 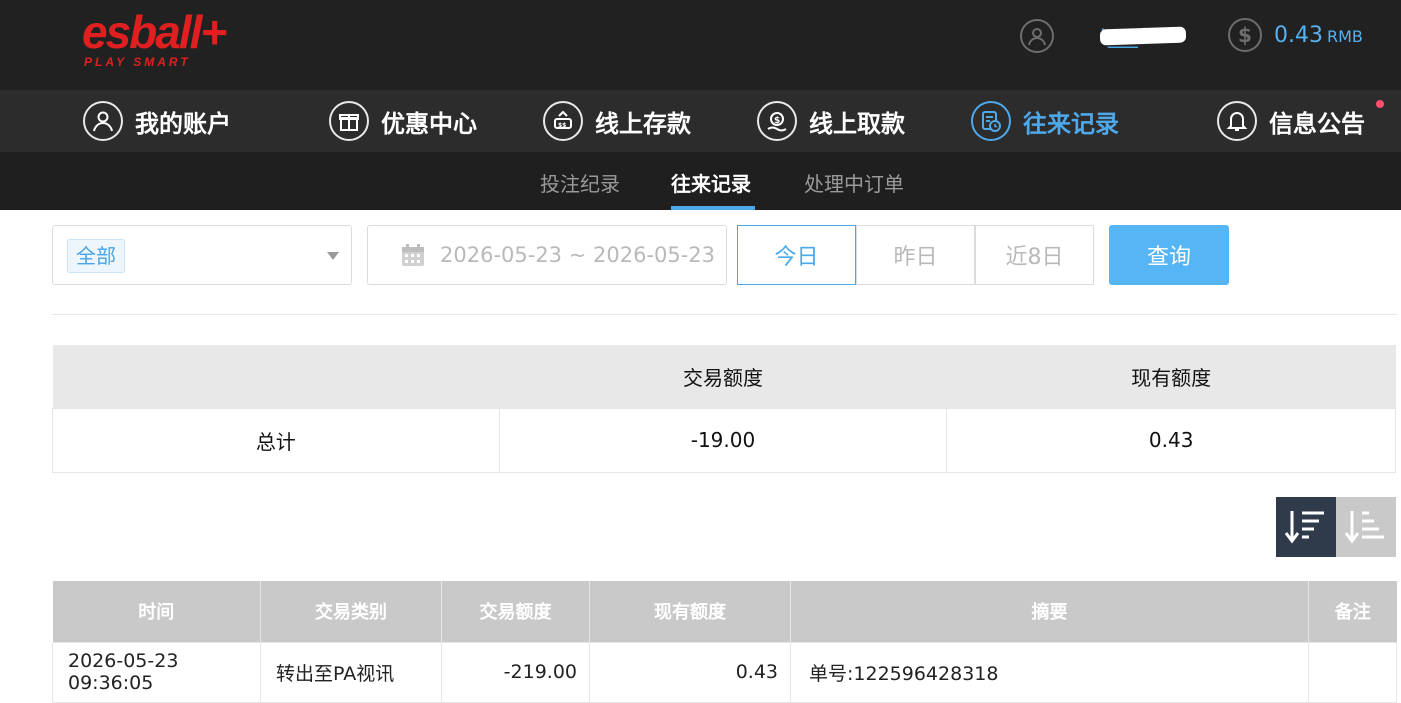 I want to click on col-type: 交易类别, so click(x=351, y=611).